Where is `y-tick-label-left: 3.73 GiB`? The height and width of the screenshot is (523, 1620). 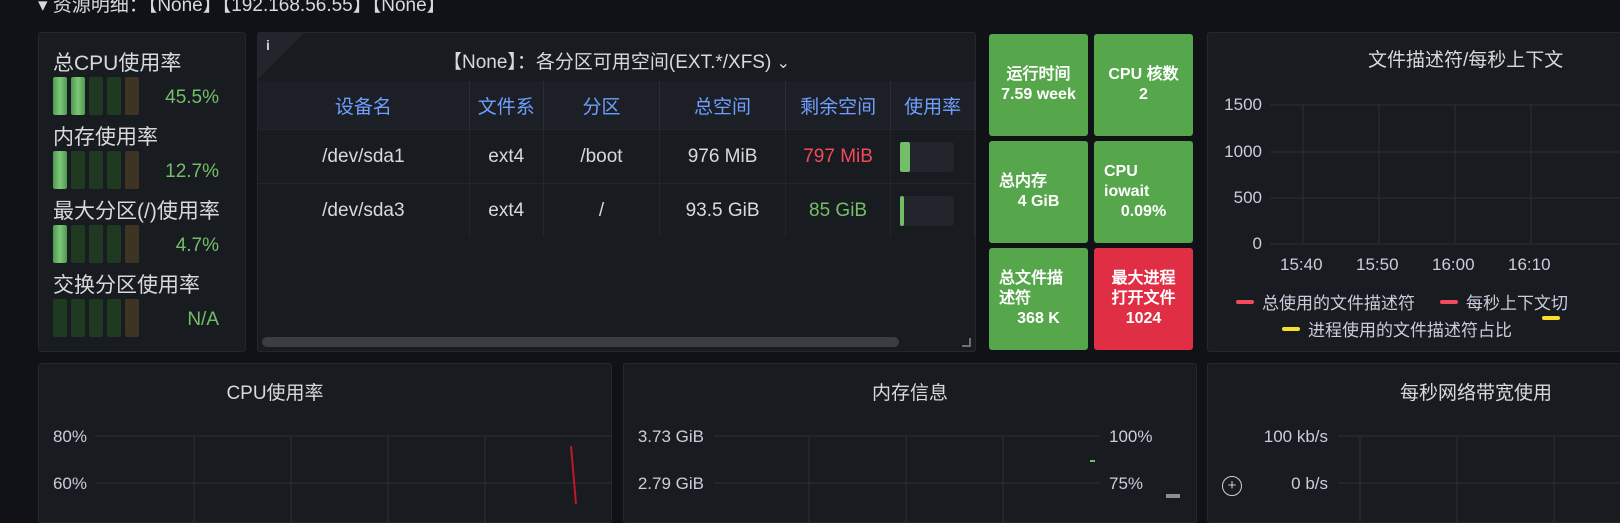 y-tick-label-left: 3.73 GiB is located at coordinates (670, 436).